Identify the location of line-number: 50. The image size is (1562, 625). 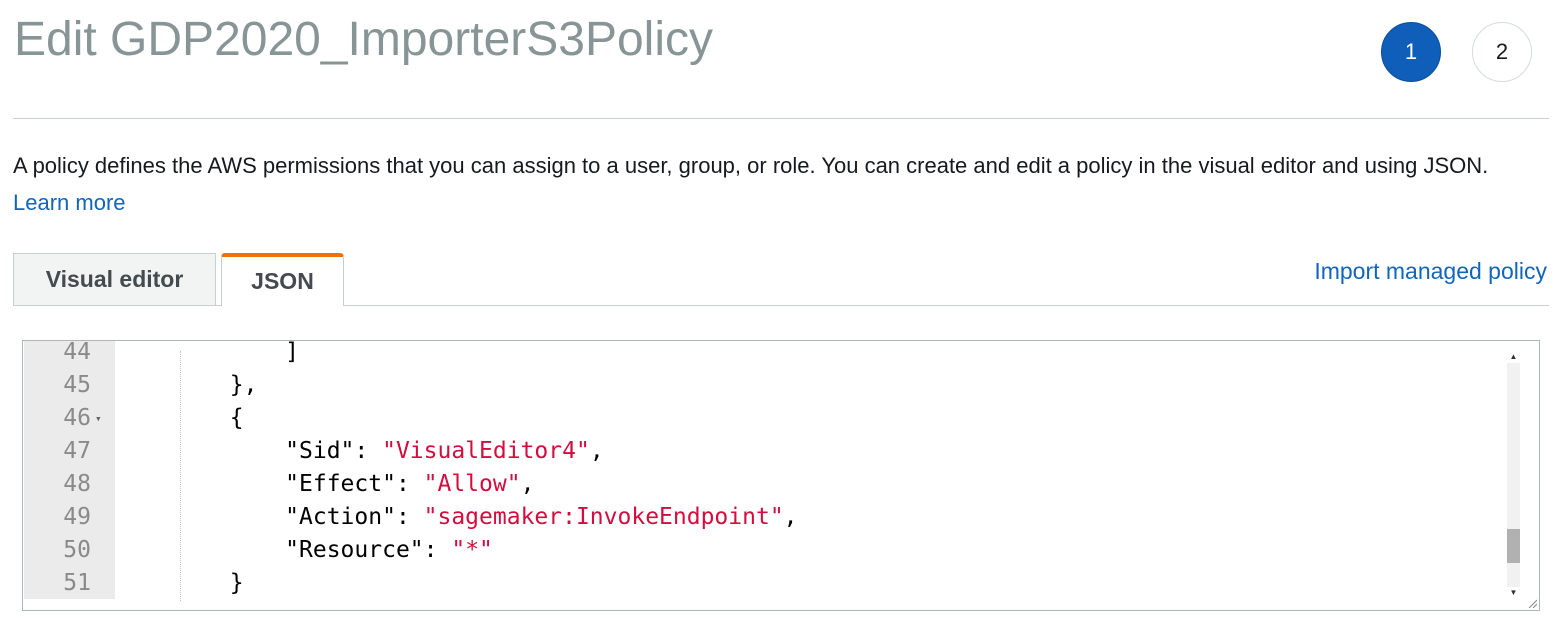
(77, 550).